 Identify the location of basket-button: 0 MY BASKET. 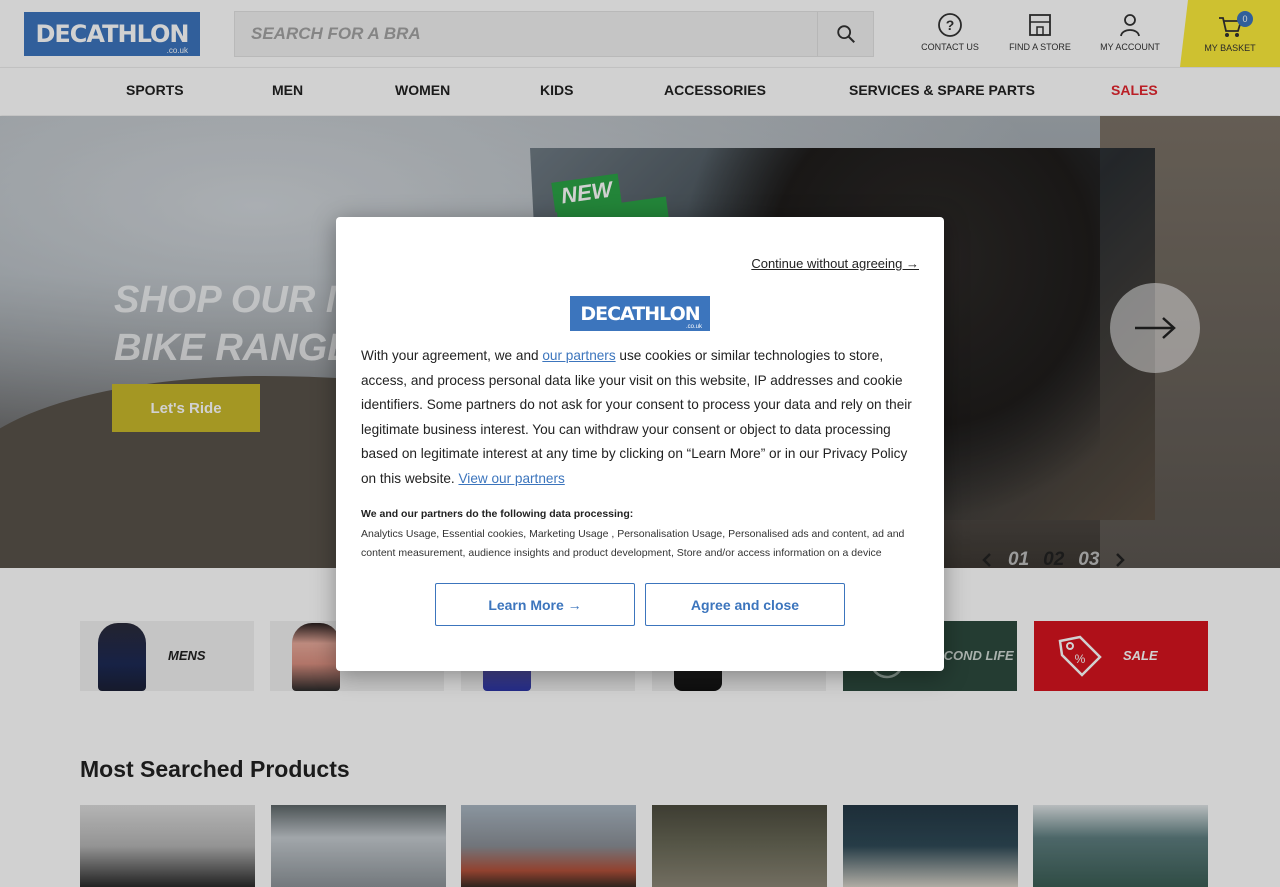
(1230, 33).